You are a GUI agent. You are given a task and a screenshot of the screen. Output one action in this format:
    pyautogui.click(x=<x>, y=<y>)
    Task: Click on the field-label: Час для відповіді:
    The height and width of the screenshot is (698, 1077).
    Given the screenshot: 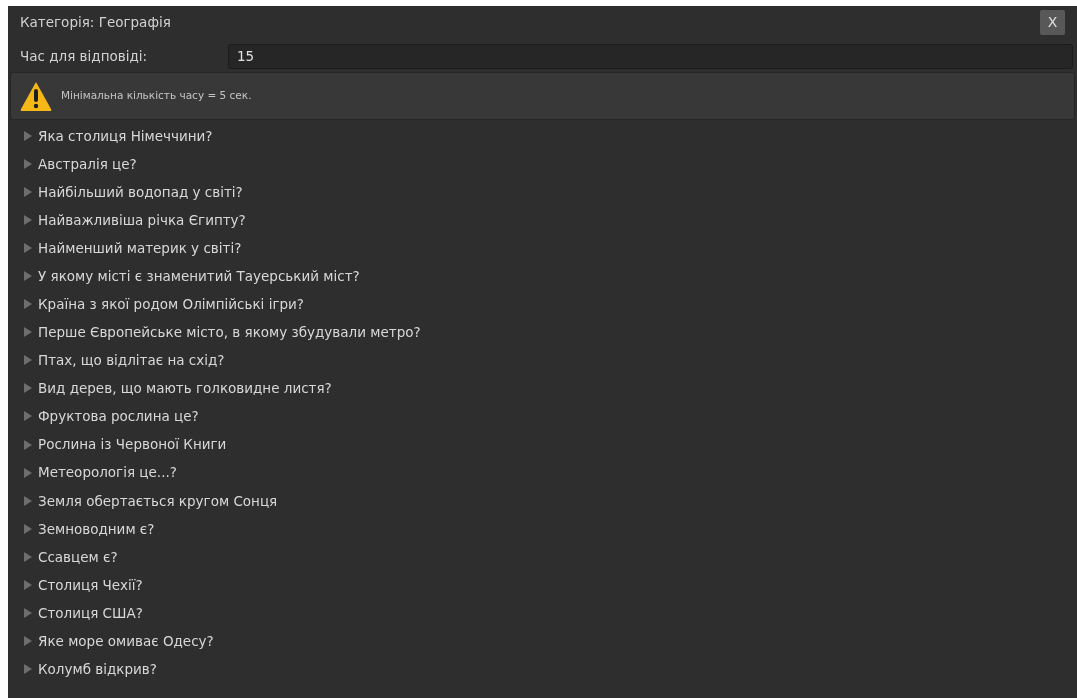 What is the action you would take?
    pyautogui.click(x=84, y=56)
    